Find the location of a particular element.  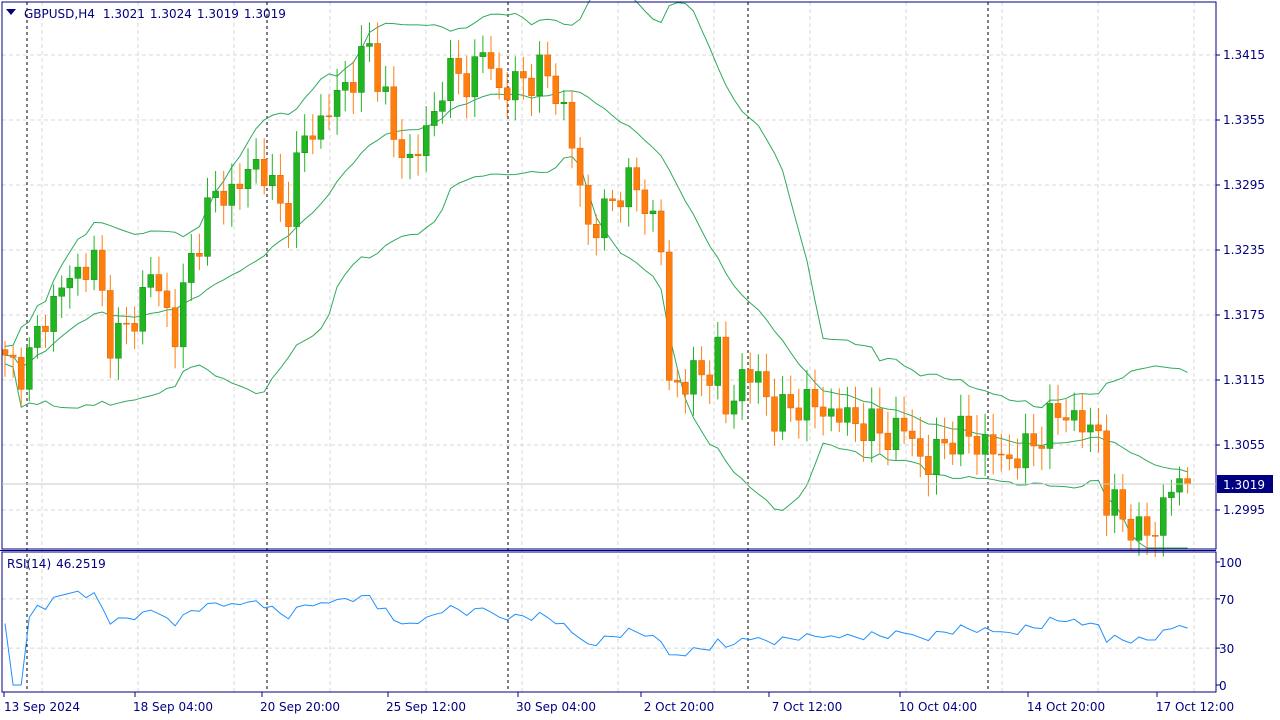

price-tick-label: 1.3175 is located at coordinates (1244, 315).